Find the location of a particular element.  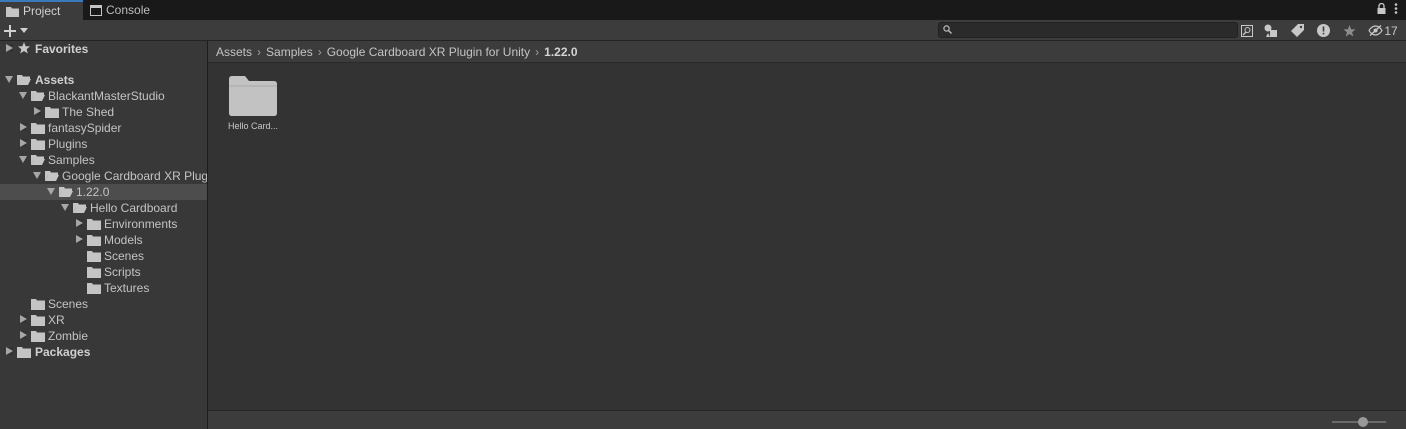

tree-label: XR is located at coordinates (56, 320).